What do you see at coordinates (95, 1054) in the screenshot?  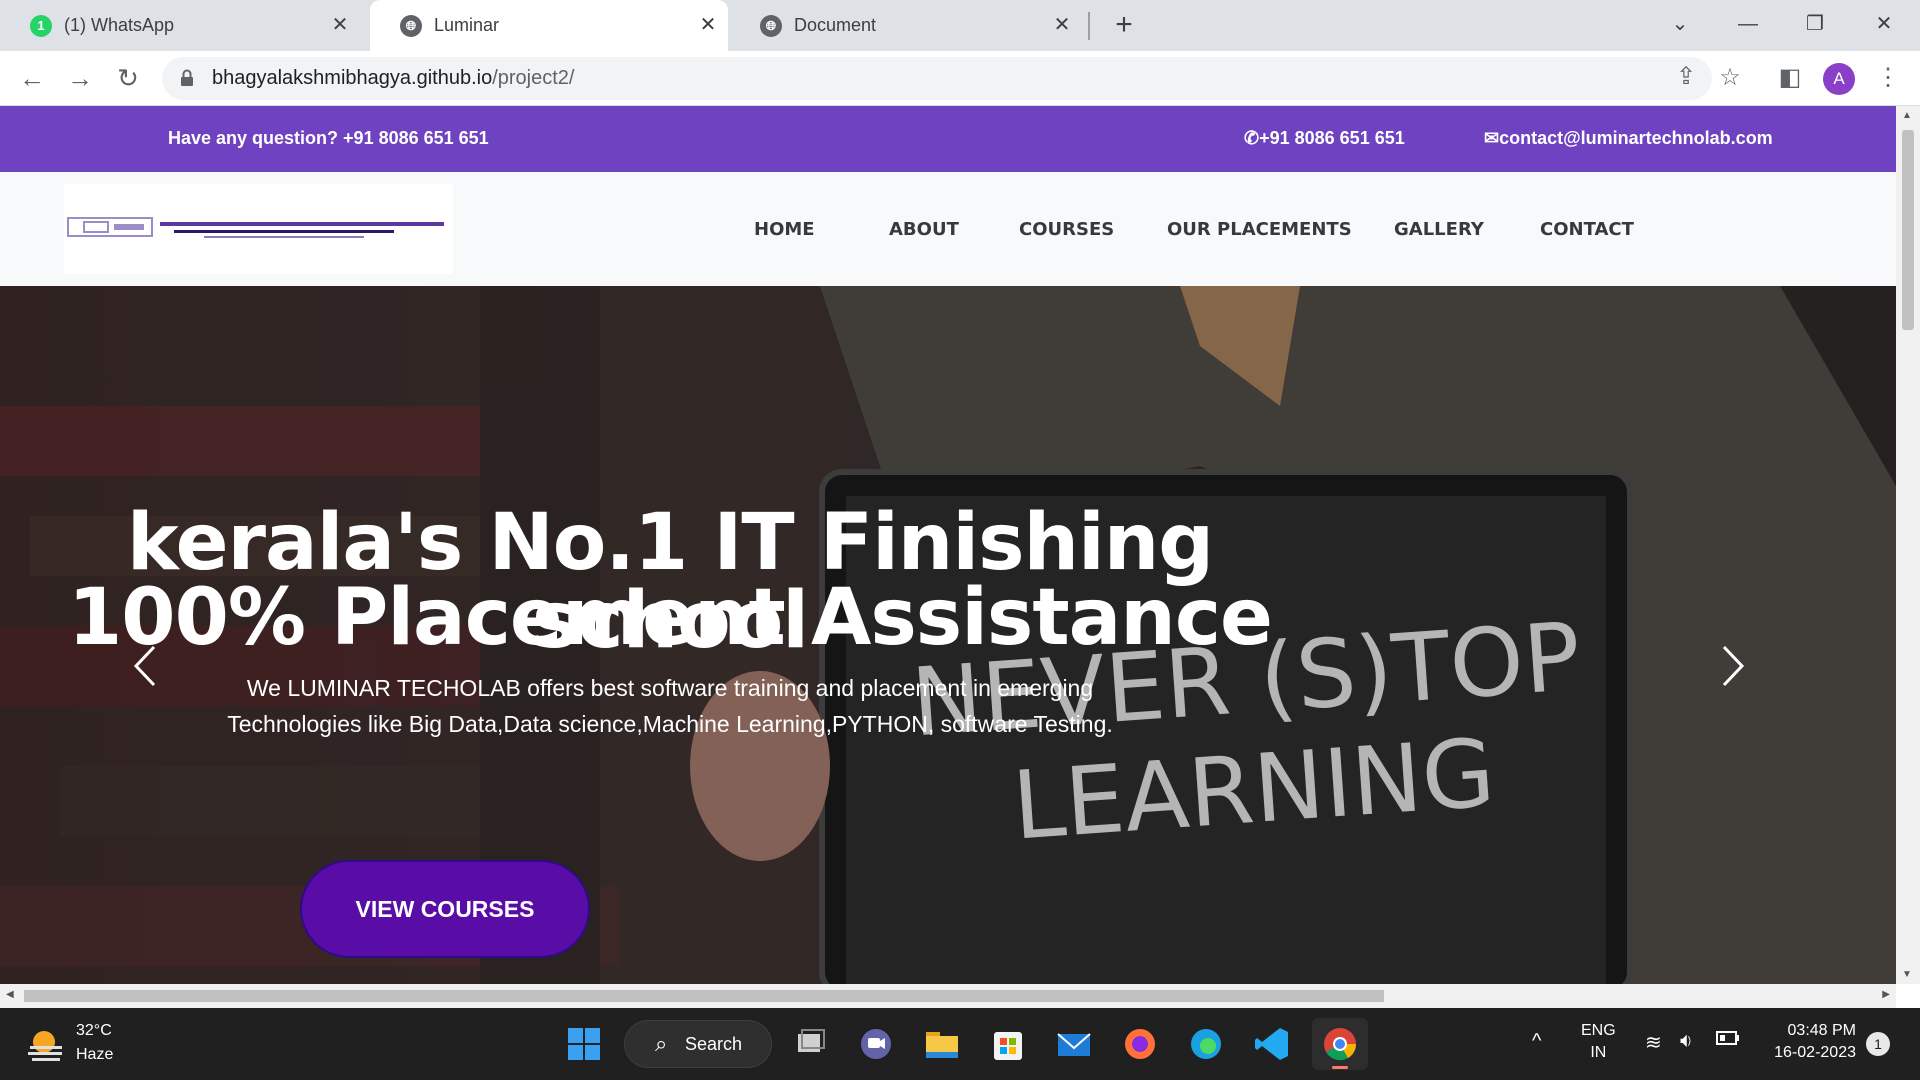 I see `weather-condition: Haze` at bounding box center [95, 1054].